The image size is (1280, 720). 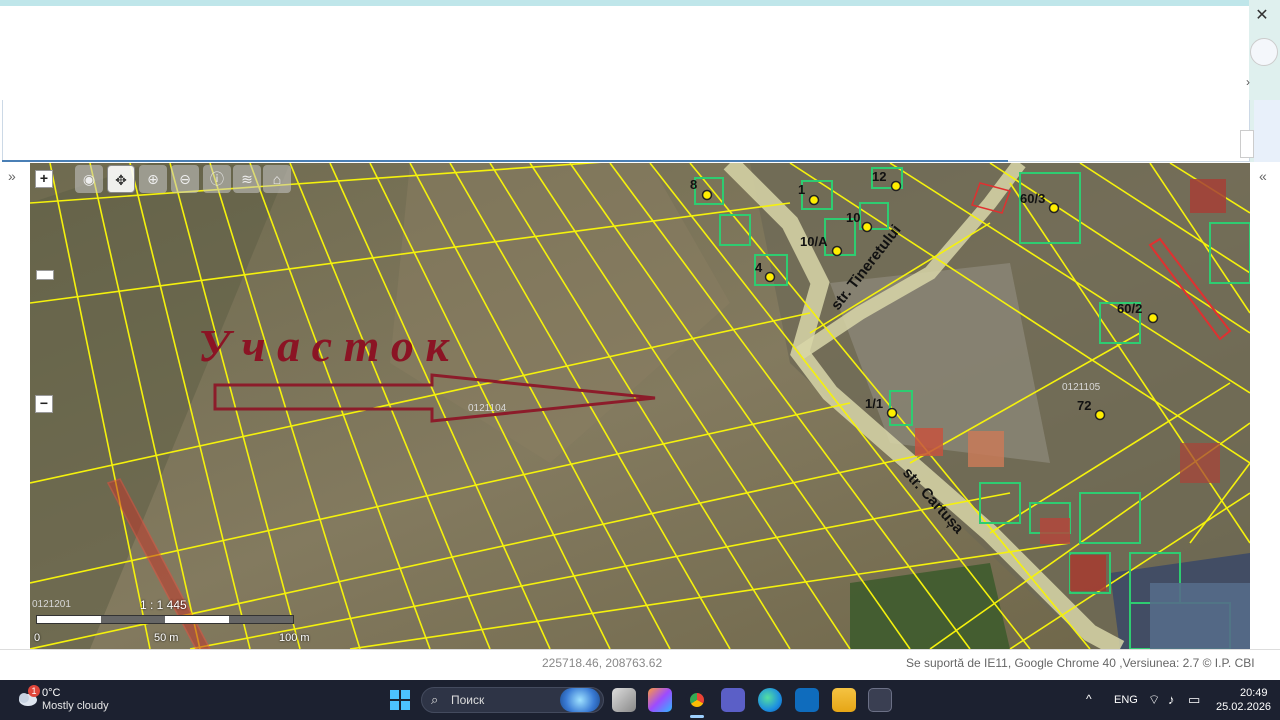 I want to click on outlook-icon, so click(x=807, y=700).